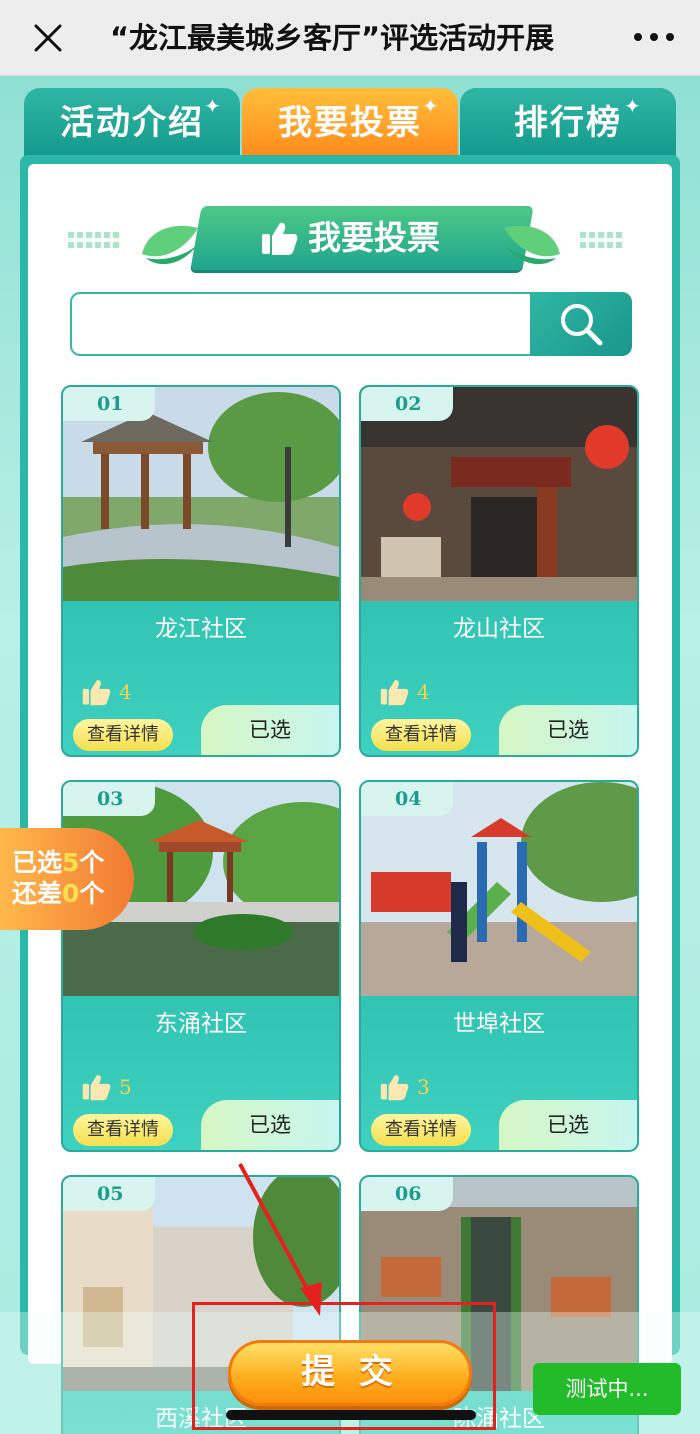  Describe the element at coordinates (532, 245) in the screenshot. I see `leaf-icon` at that location.